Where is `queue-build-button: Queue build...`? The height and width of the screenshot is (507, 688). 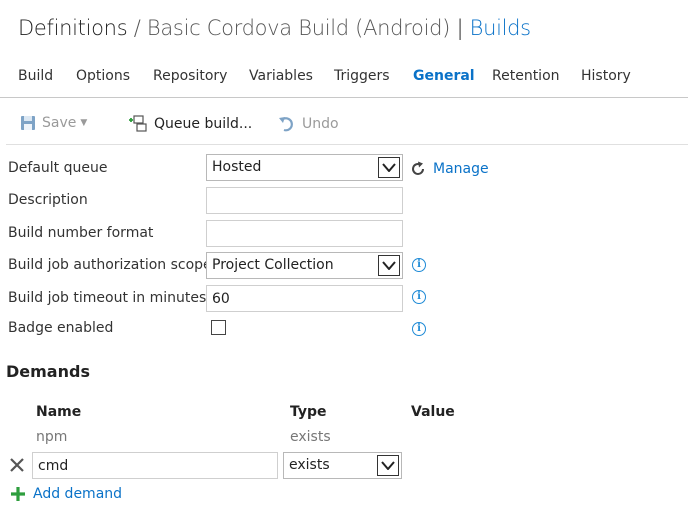
queue-build-button: Queue build... is located at coordinates (190, 124).